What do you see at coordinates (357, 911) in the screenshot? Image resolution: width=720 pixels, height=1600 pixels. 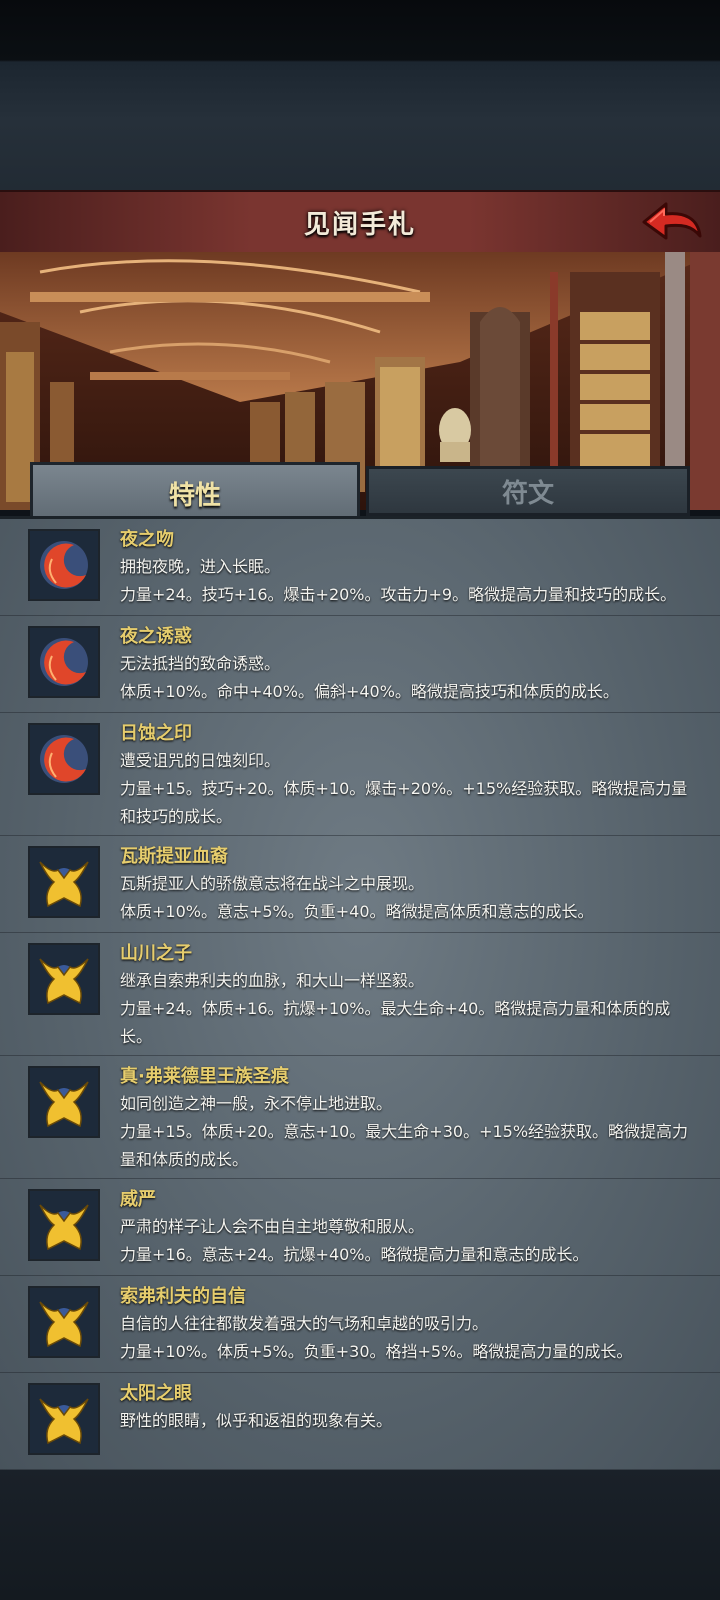 I see `trait-stats: 体质+10%。意志+5%。负重+40。略微提高体质和意志的成长。` at bounding box center [357, 911].